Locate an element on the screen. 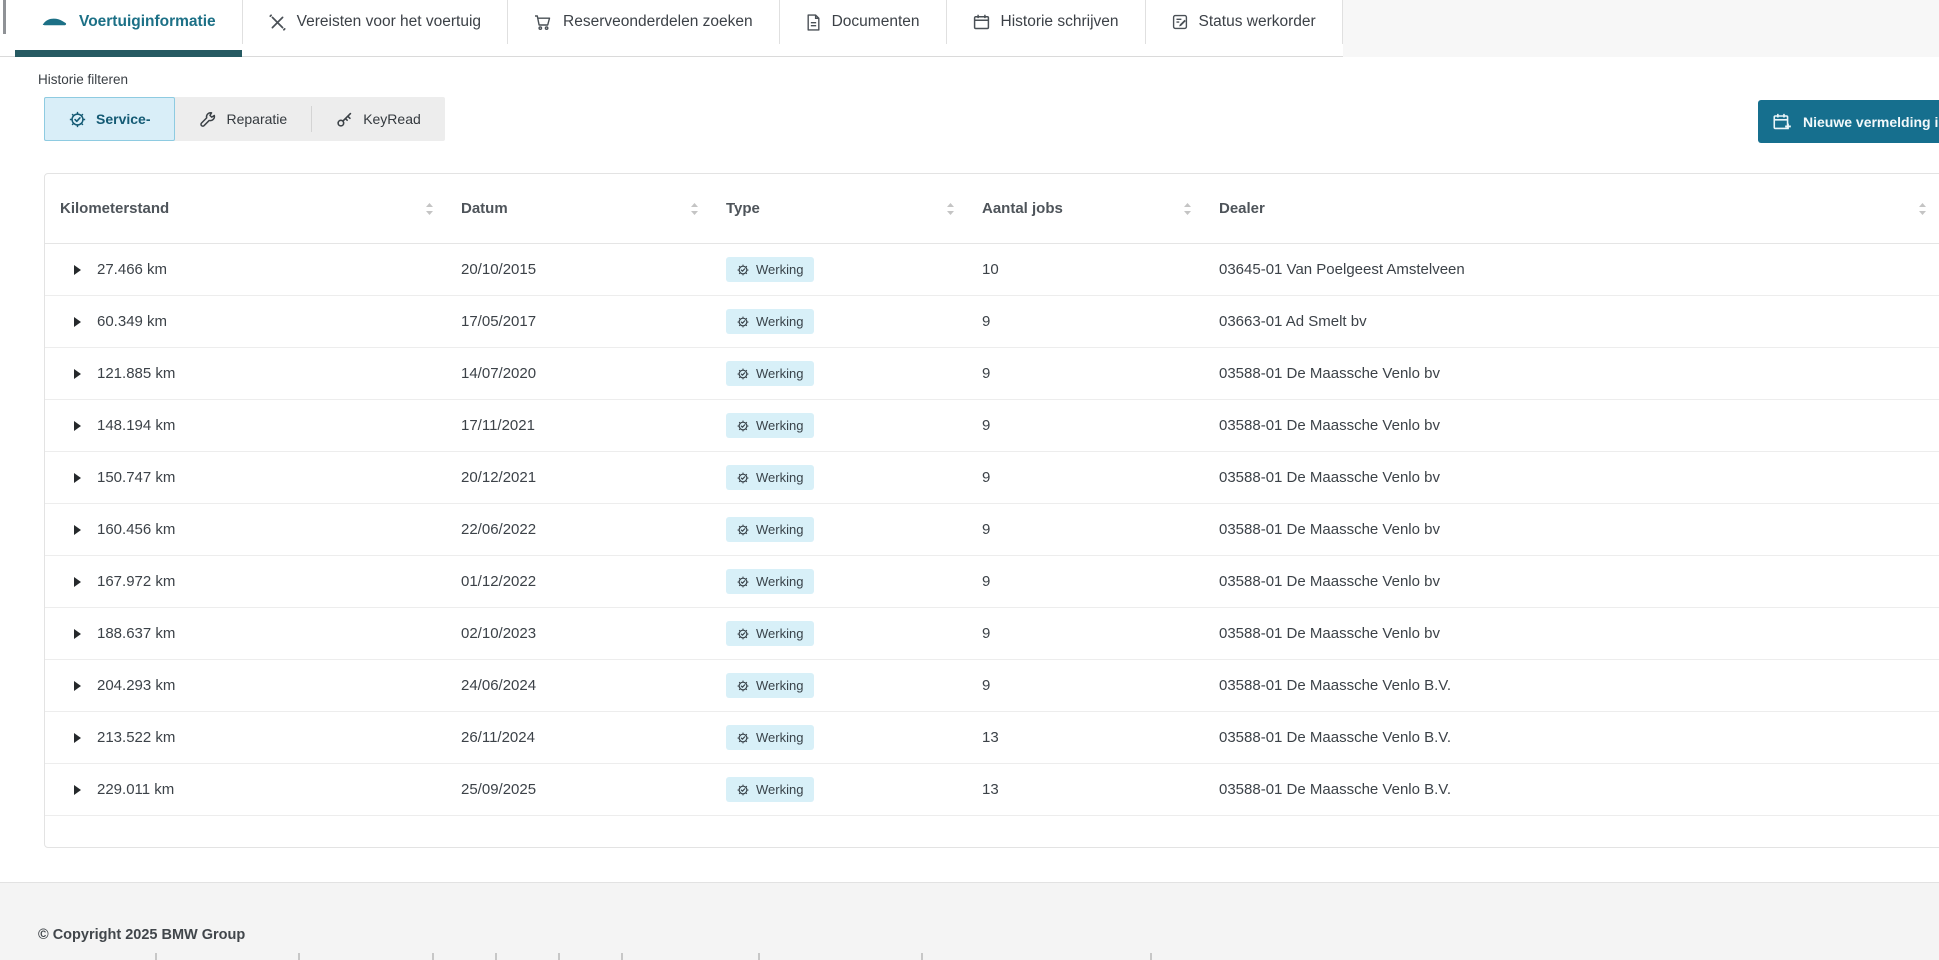  jobs-value: 10 is located at coordinates (990, 269).